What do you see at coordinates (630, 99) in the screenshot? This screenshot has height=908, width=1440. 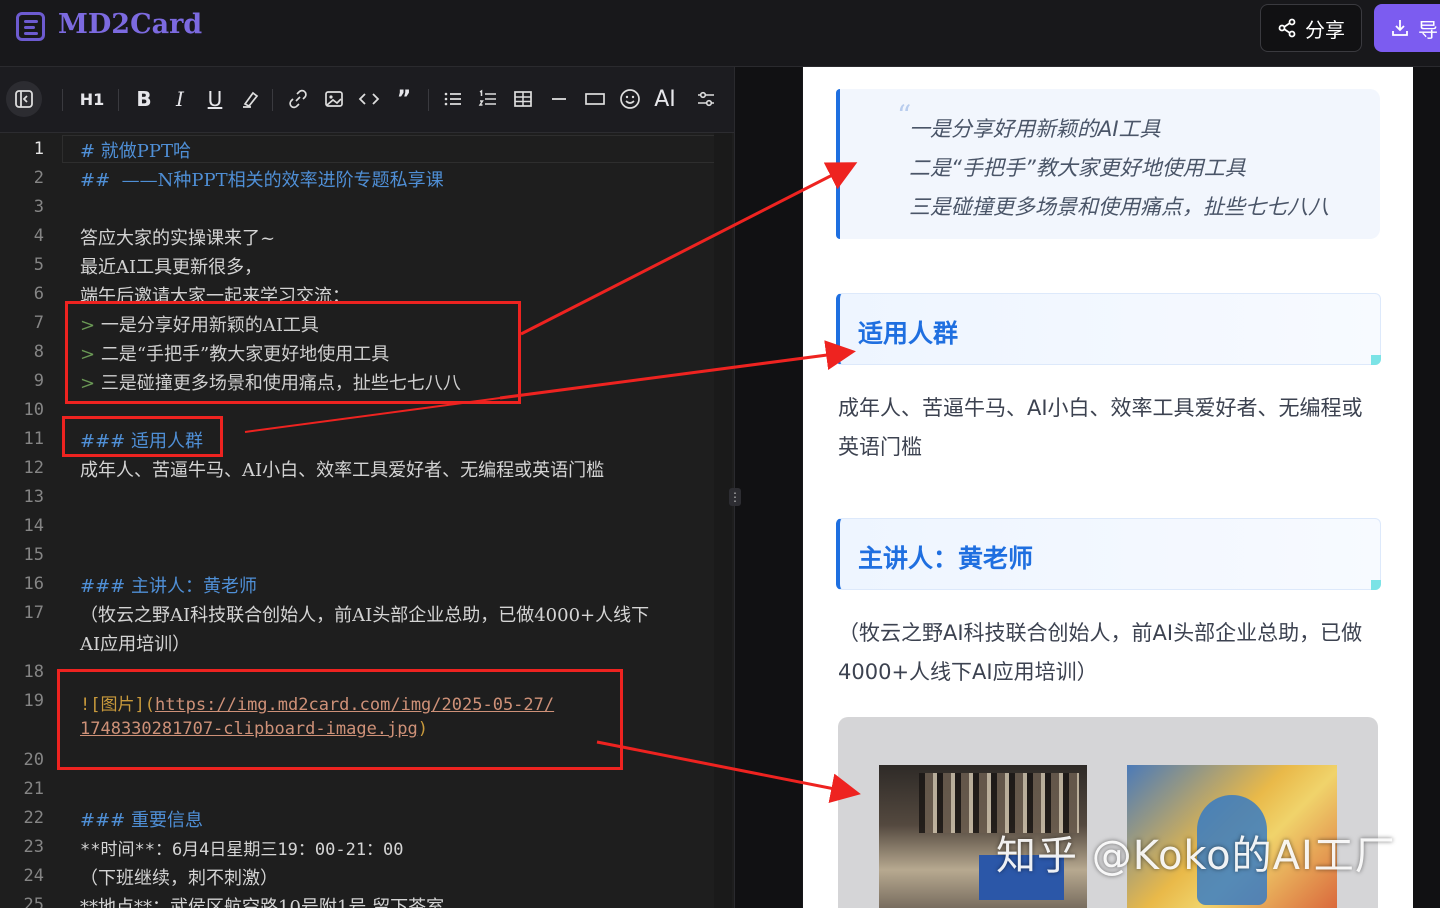 I see `emoji-icon` at bounding box center [630, 99].